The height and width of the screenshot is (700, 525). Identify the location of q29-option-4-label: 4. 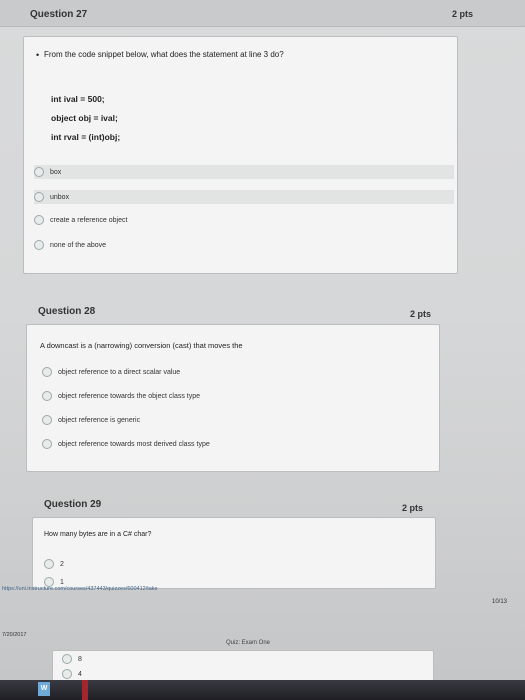
(80, 674).